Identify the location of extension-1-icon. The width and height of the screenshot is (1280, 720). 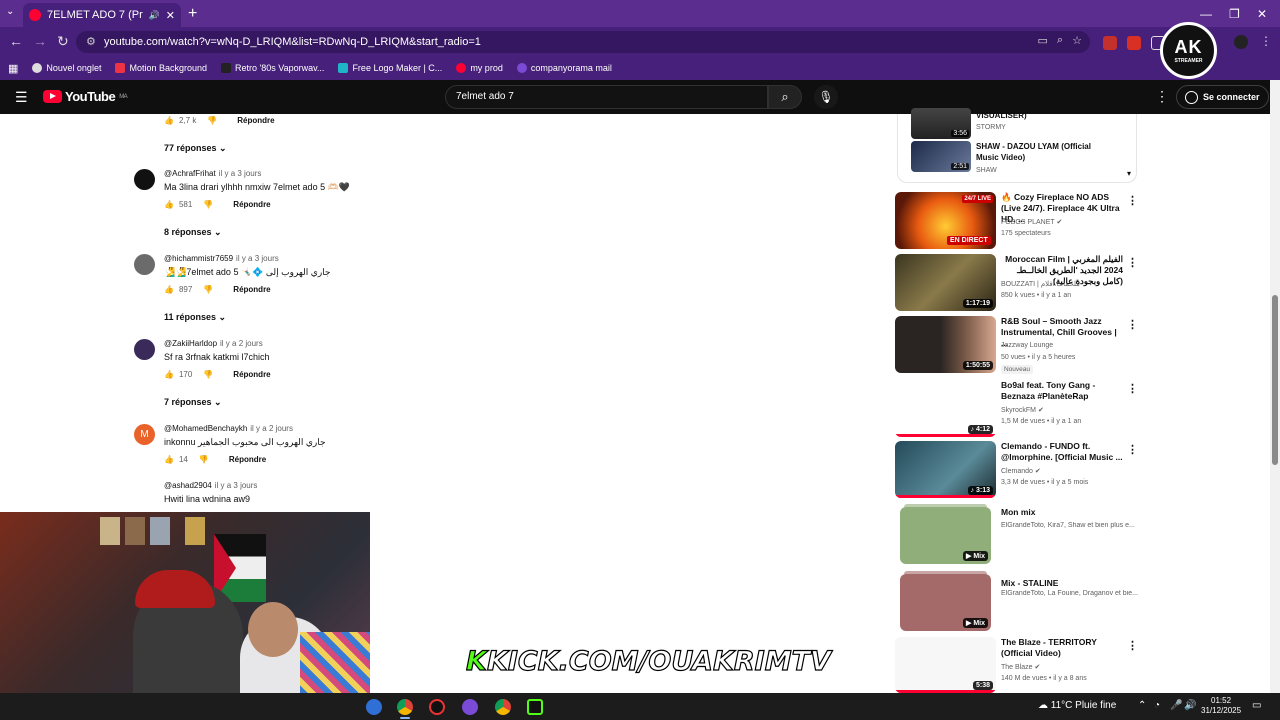
(1110, 43).